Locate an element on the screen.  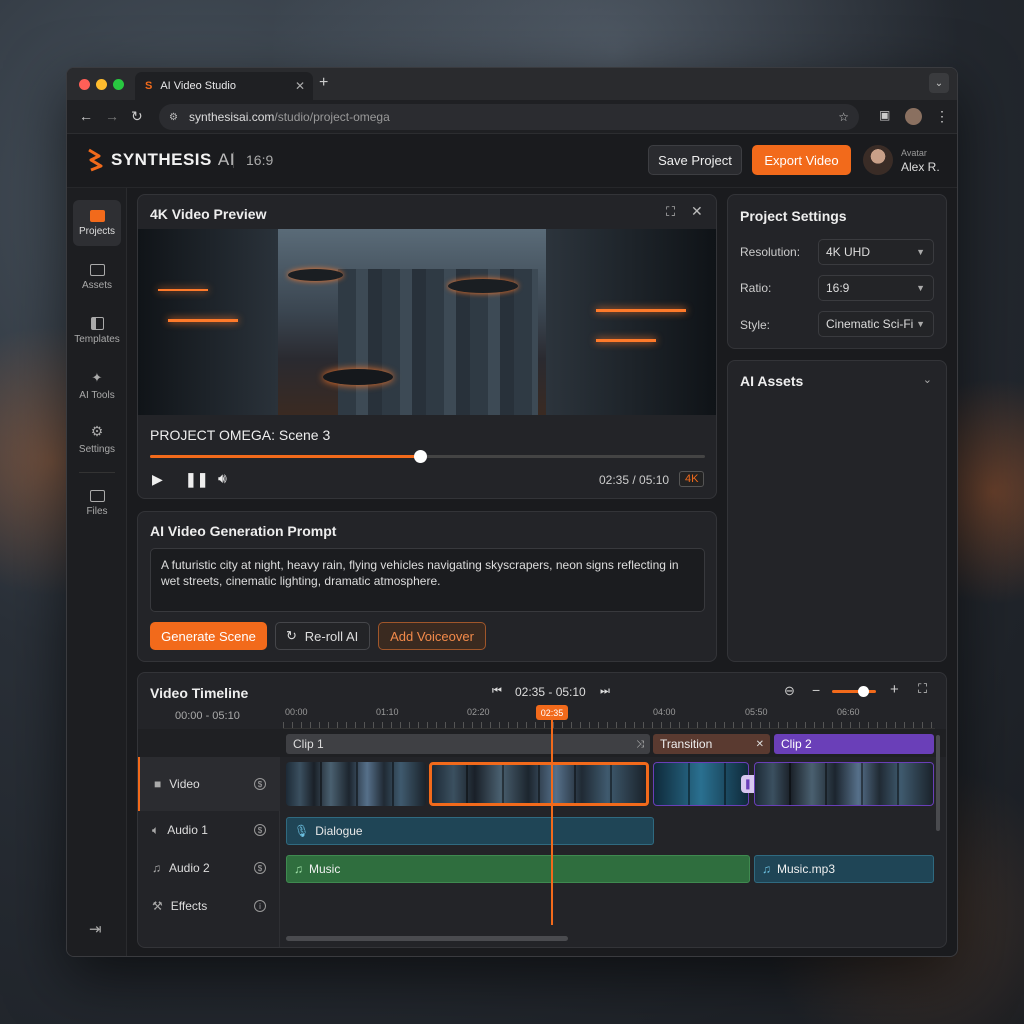
track-audio2: ♫ Audio 2 $ is located at coordinates (209, 868).